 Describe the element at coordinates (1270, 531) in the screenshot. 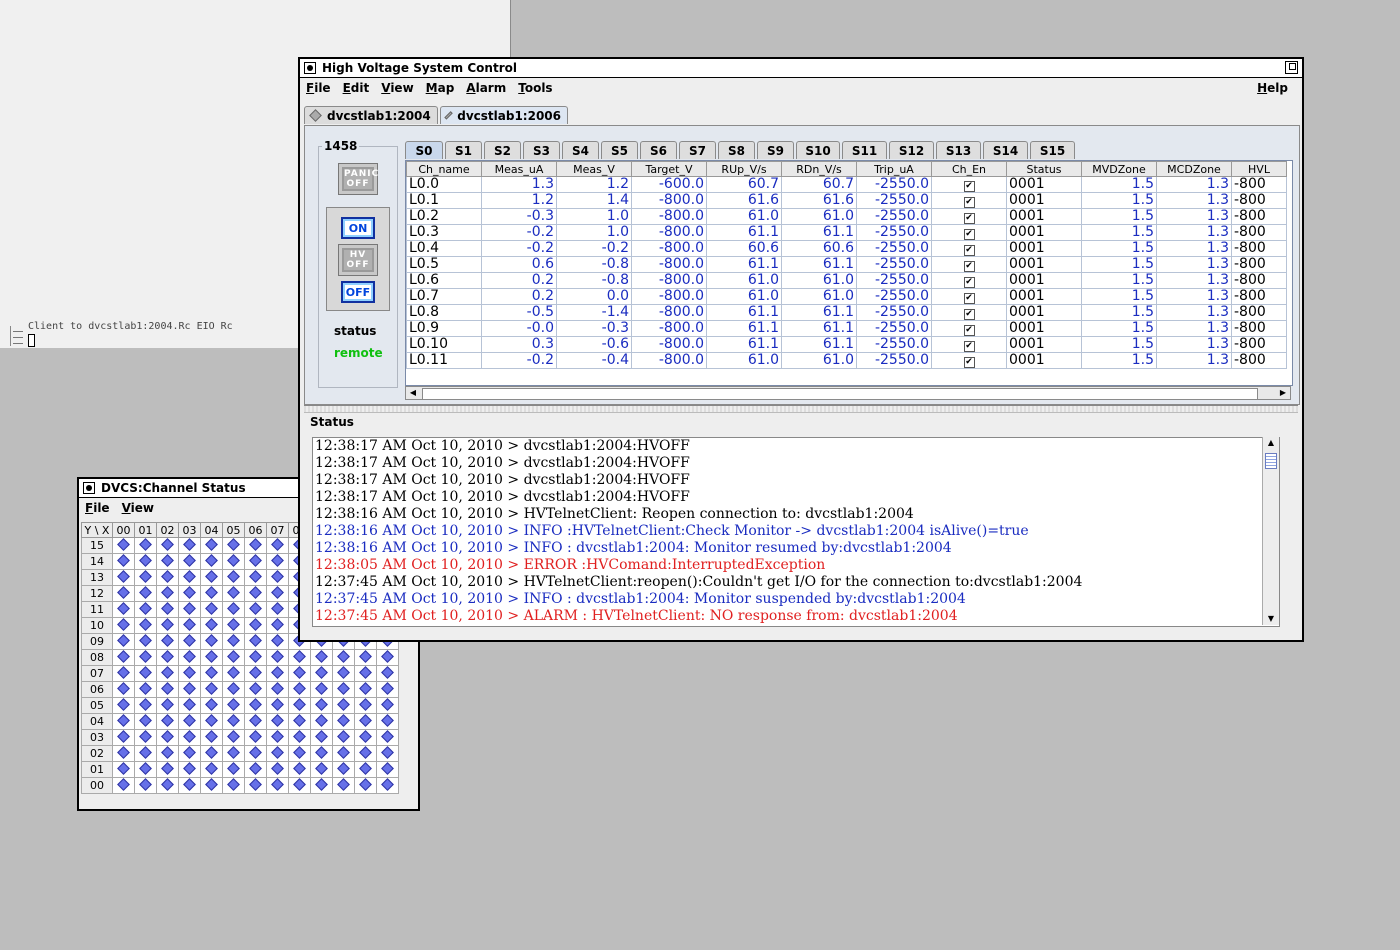

I see `log-vertical-scrollbar: ▲ ▼` at that location.